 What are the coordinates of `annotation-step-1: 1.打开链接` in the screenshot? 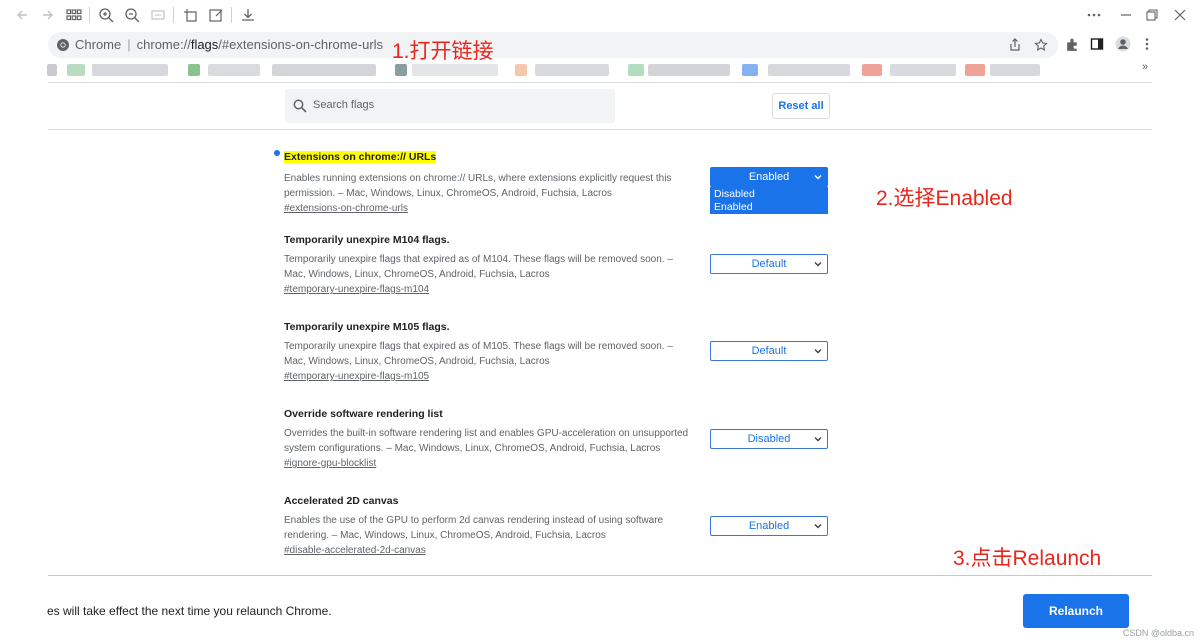 It's located at (443, 51).